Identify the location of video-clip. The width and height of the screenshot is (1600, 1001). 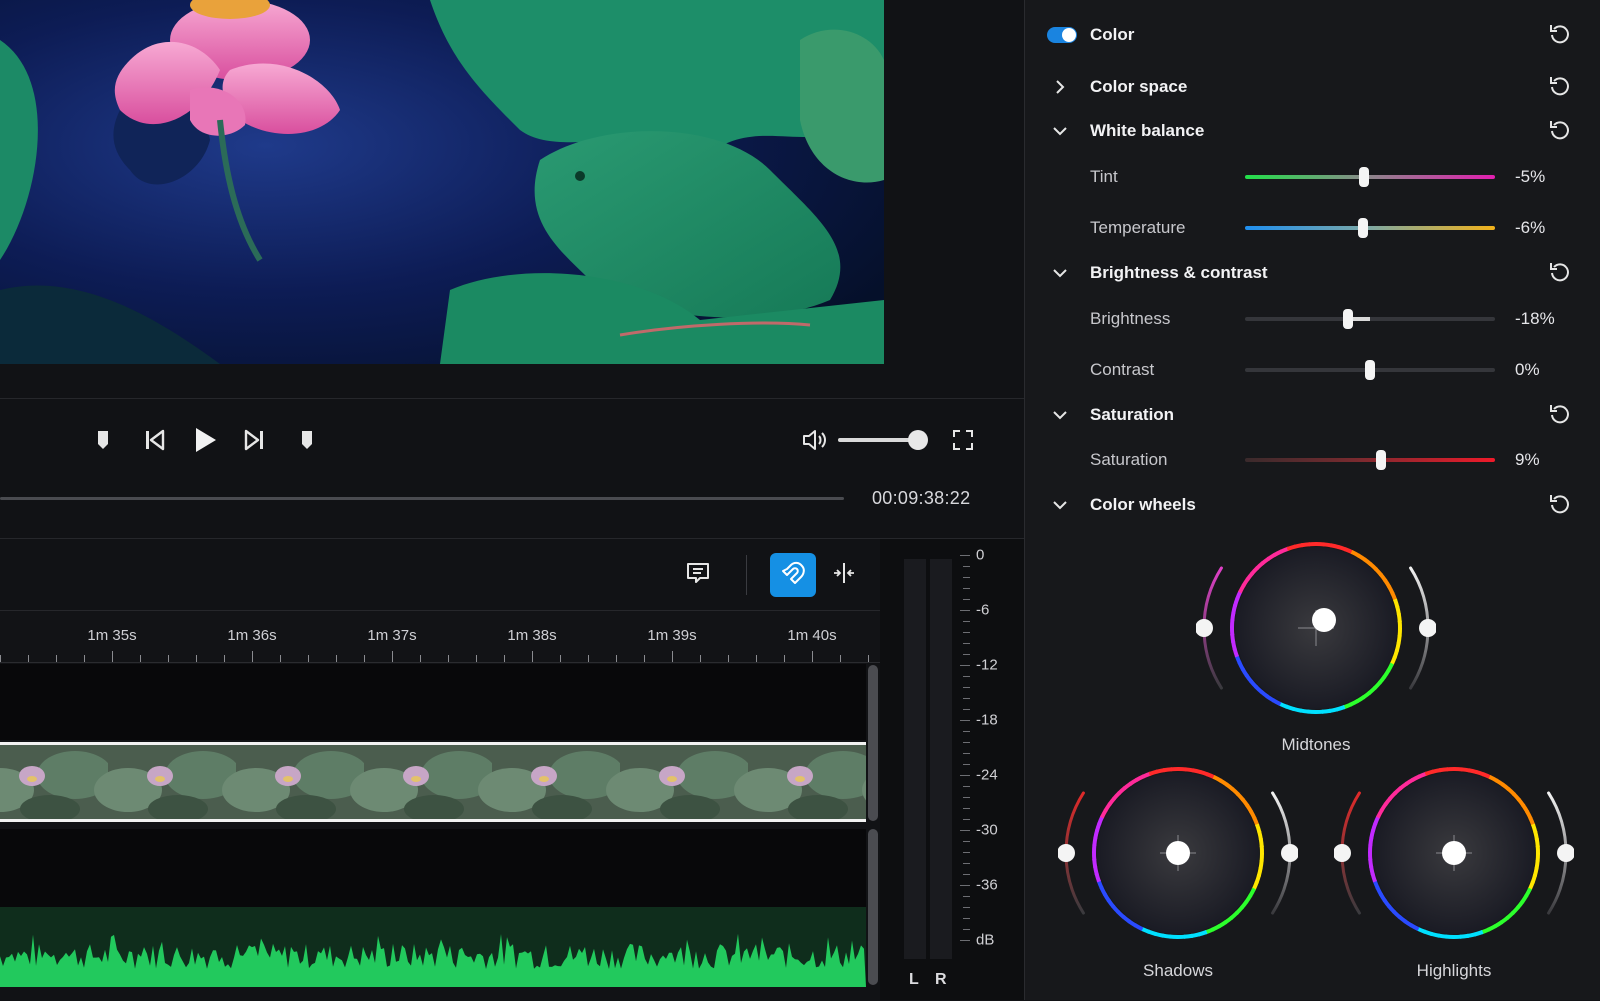
(433, 782).